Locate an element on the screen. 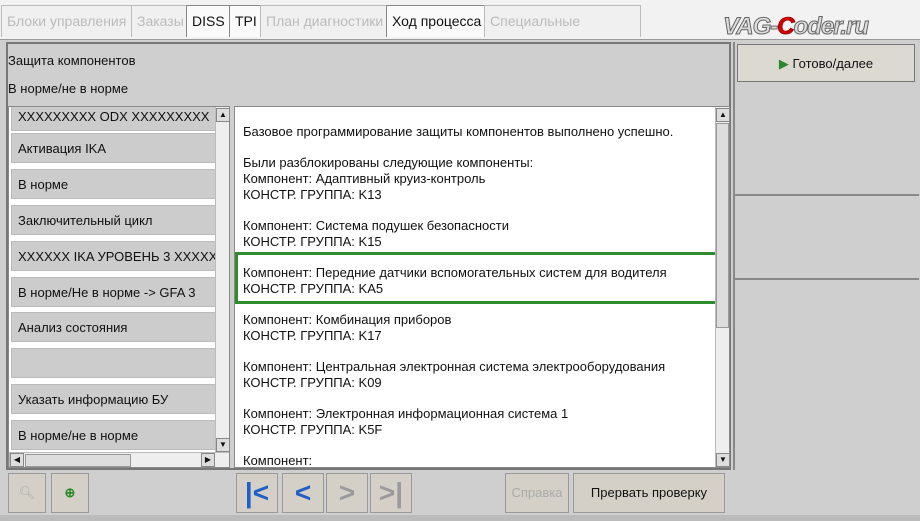 Image resolution: width=920 pixels, height=521 pixels. next-icon: > is located at coordinates (347, 492).